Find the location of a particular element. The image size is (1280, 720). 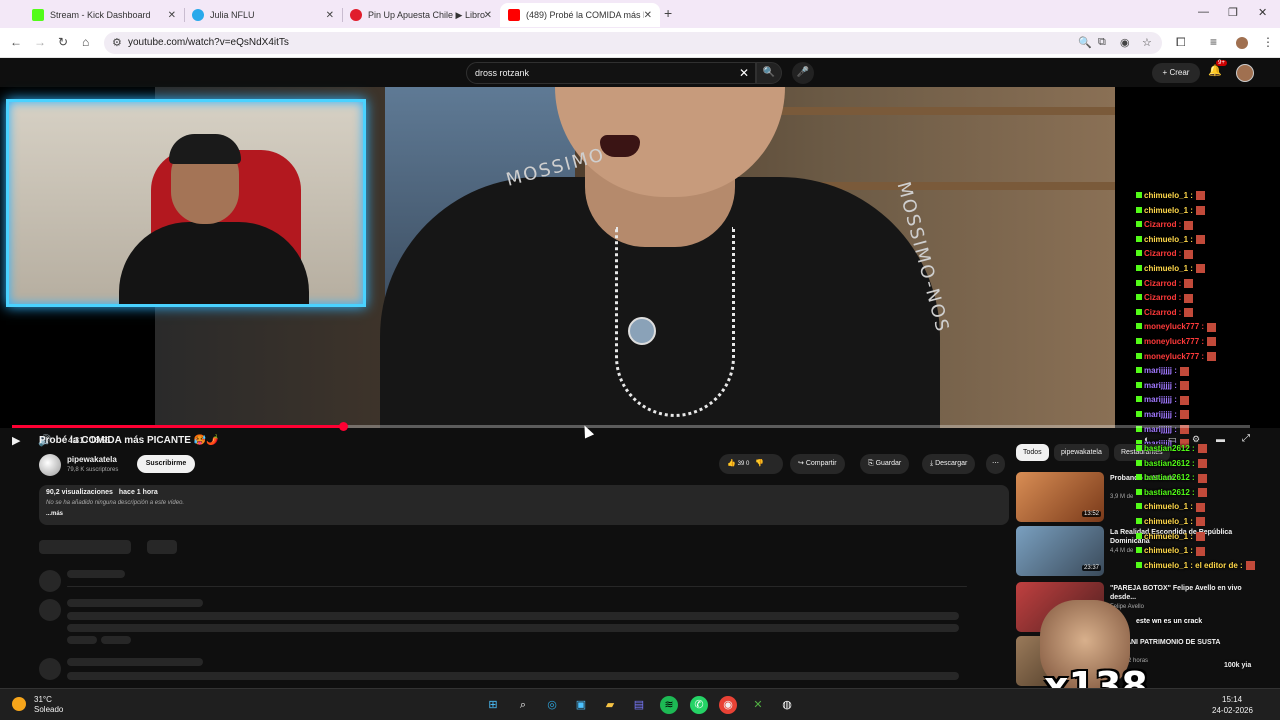

site-info-icon: ⚙ is located at coordinates (117, 42).